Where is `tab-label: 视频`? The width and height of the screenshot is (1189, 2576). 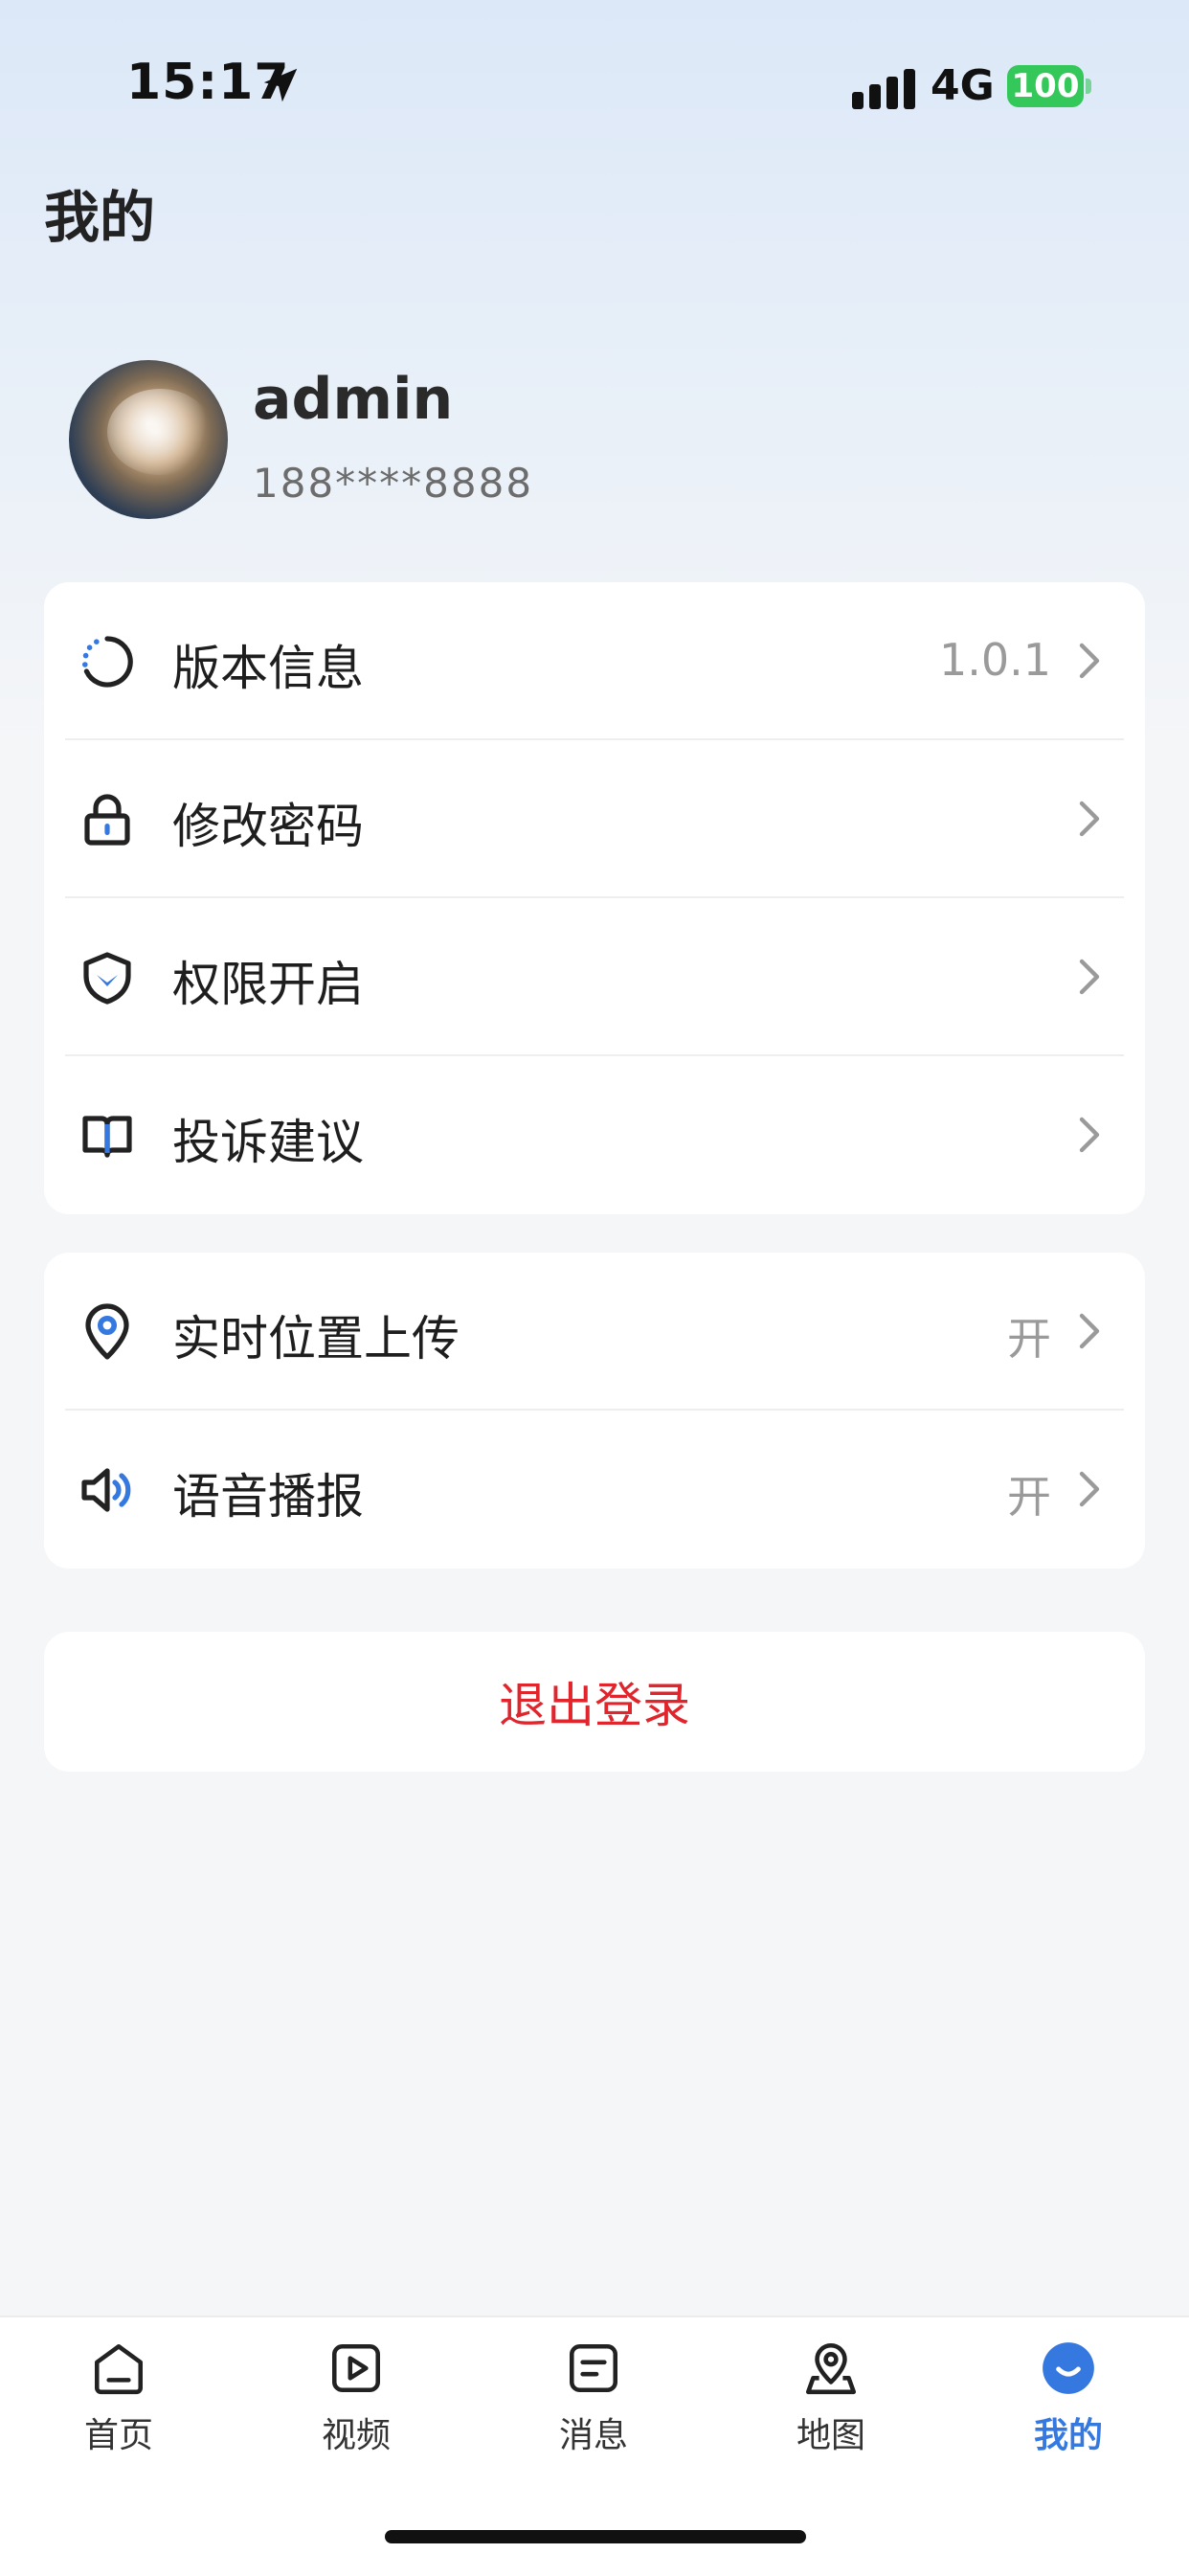
tab-label: 视频 is located at coordinates (356, 2435).